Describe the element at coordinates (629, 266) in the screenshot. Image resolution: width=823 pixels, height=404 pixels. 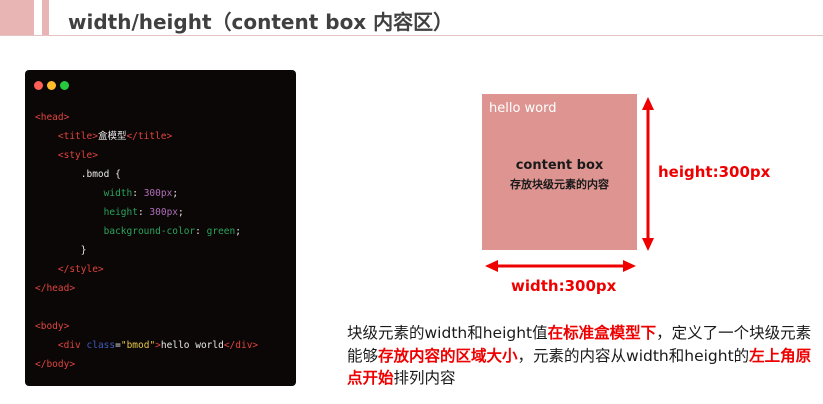
I see `width-arrow-head-right` at that location.